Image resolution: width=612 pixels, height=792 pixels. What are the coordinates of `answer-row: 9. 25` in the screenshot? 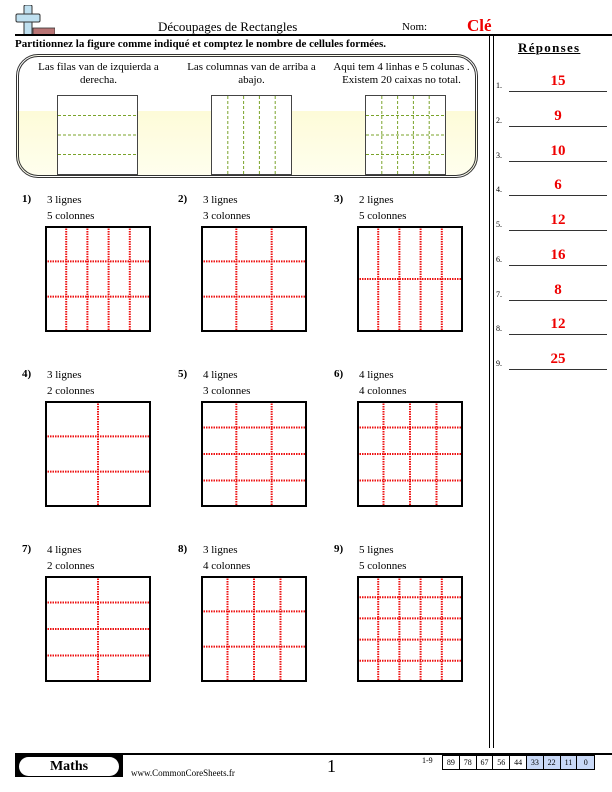 It's located at (554, 359).